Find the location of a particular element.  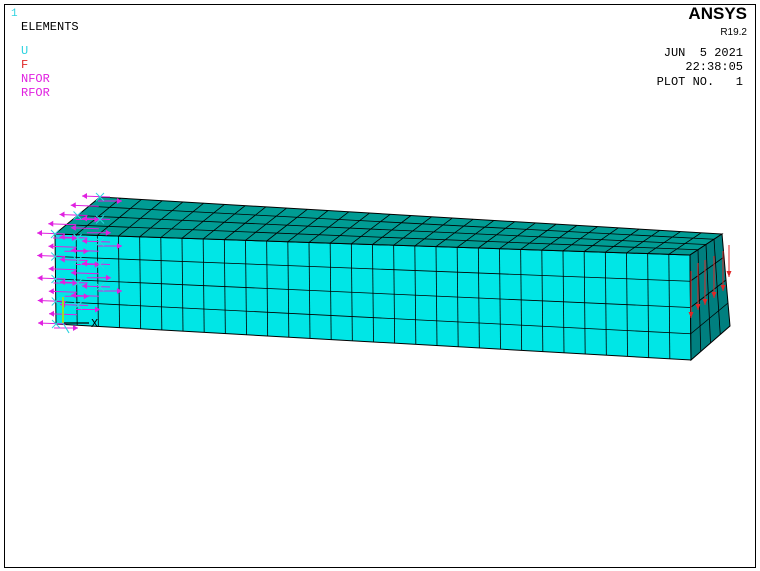

reaction-arrow-0-head is located at coordinates (39, 233).